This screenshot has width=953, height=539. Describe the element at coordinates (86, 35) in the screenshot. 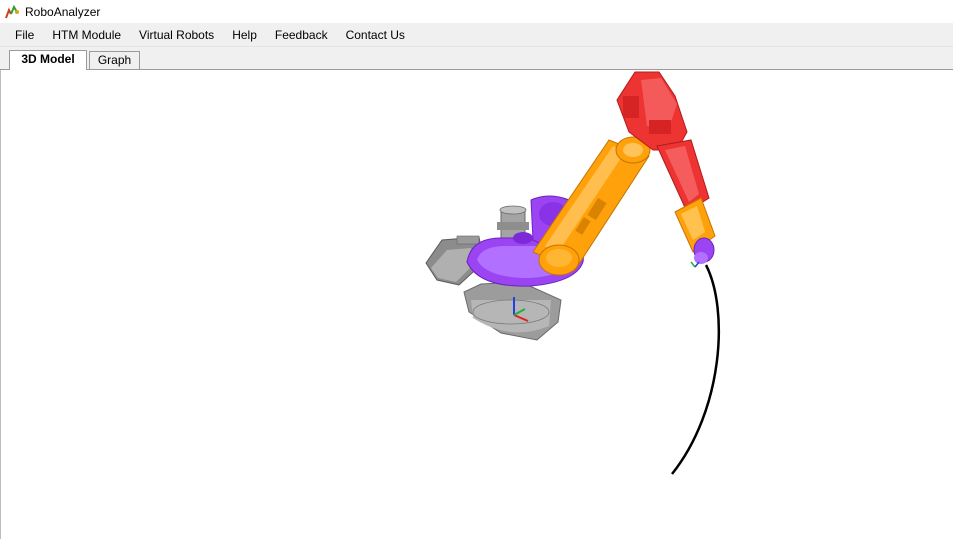

I see `menu-htm-module: HTM Module` at that location.